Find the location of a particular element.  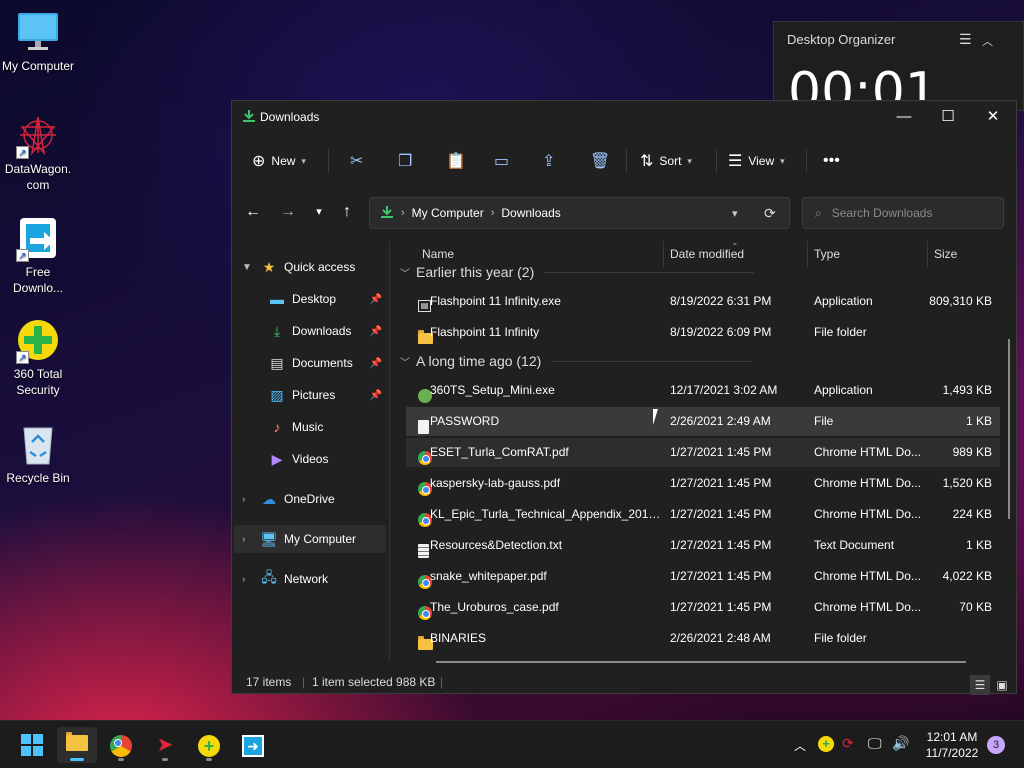

up-button: ↑ is located at coordinates (347, 212).